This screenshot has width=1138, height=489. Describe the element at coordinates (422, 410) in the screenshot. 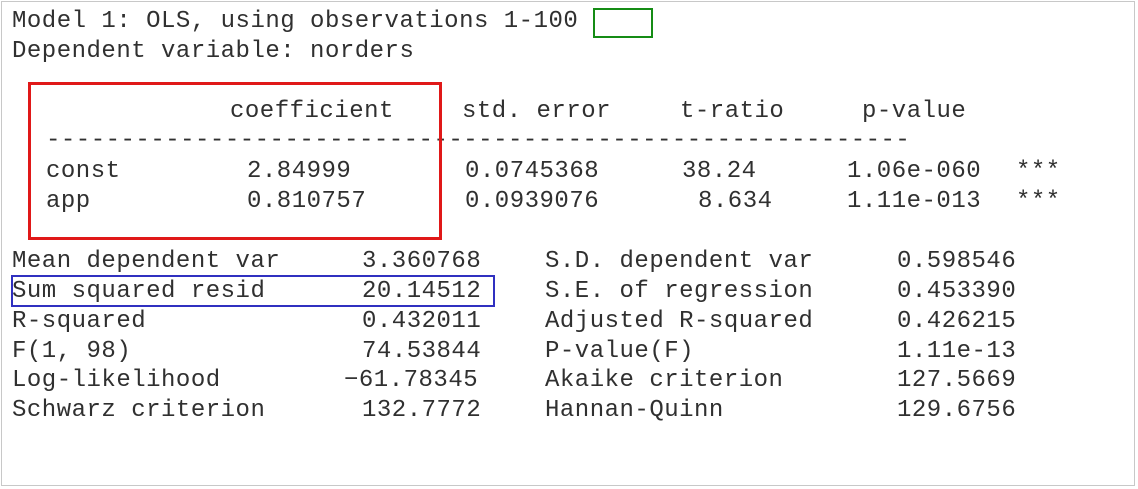

I see `stat-value: 132.7772` at that location.